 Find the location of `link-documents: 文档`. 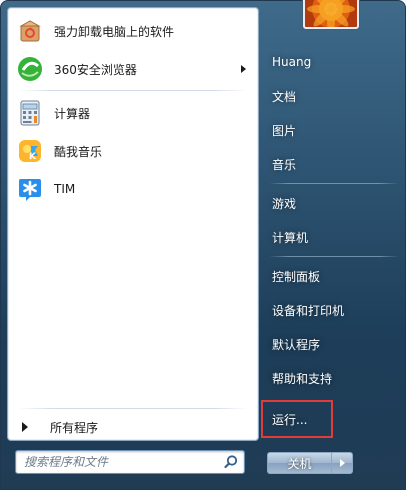

link-documents: 文档 is located at coordinates (333, 96).